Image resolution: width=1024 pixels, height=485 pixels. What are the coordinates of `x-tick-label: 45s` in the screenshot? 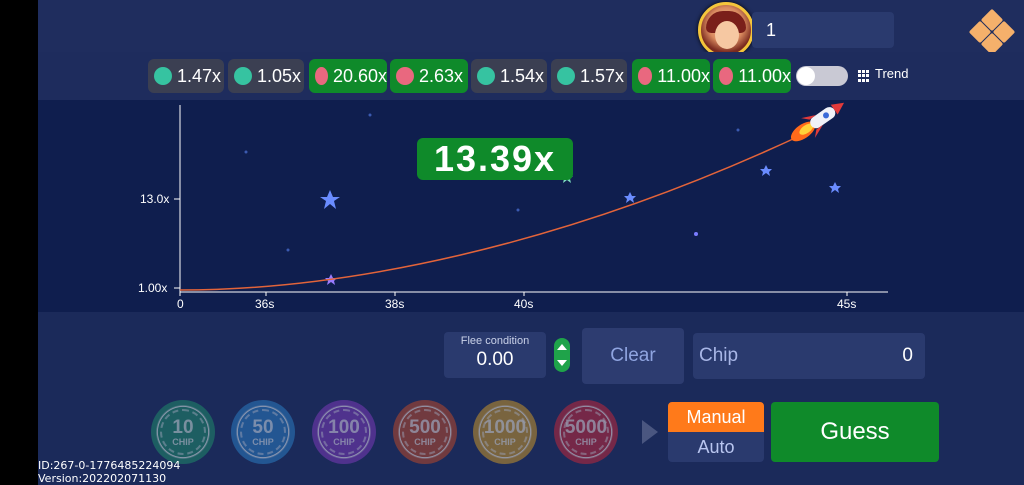 It's located at (846, 304).